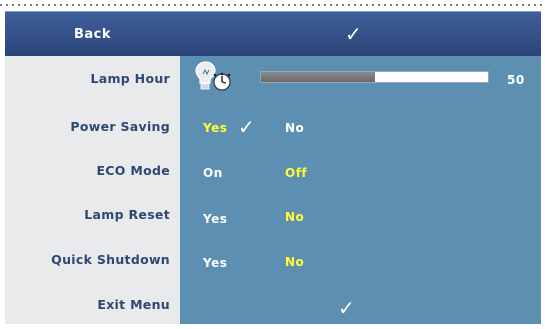 The width and height of the screenshot is (545, 329). What do you see at coordinates (318, 77) in the screenshot?
I see `lamp-hour-progress-fill` at bounding box center [318, 77].